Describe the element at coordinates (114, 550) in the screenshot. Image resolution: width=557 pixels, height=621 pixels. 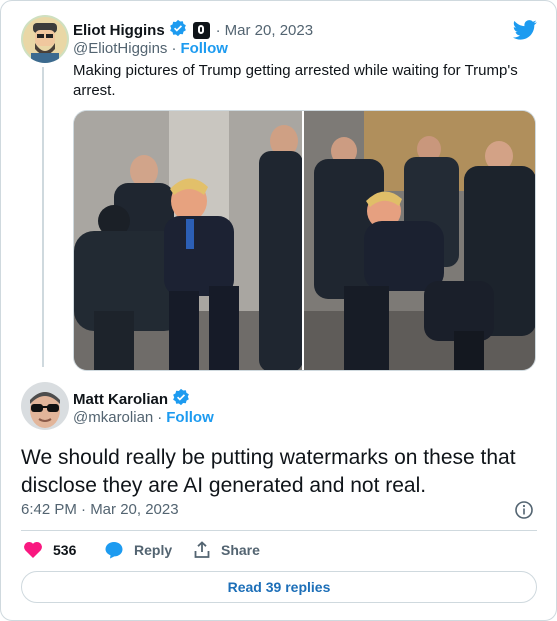
I see `reply-bubble-icon` at that location.